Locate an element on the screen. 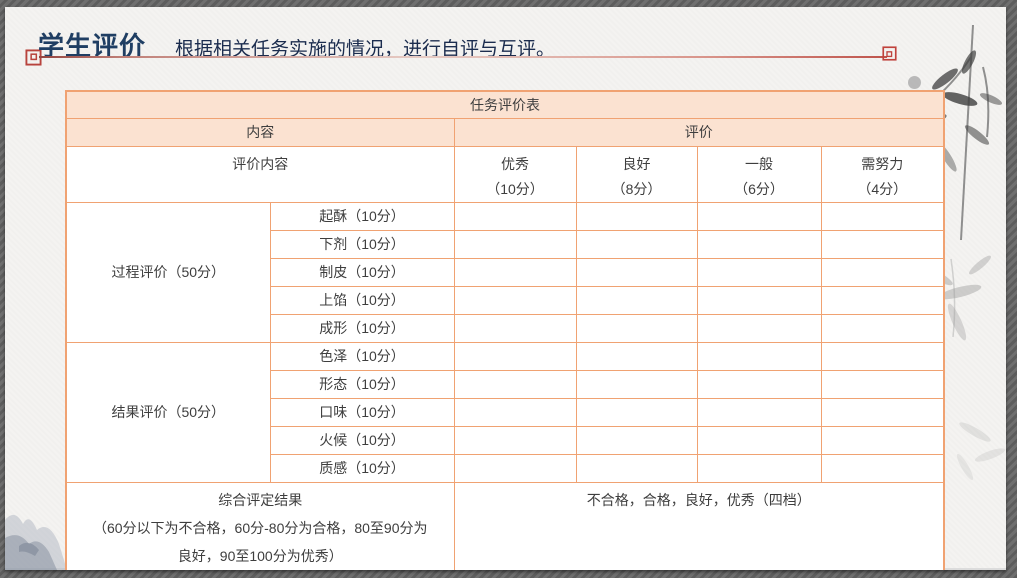  column-header-grade: 一般 （6分） is located at coordinates (759, 174).